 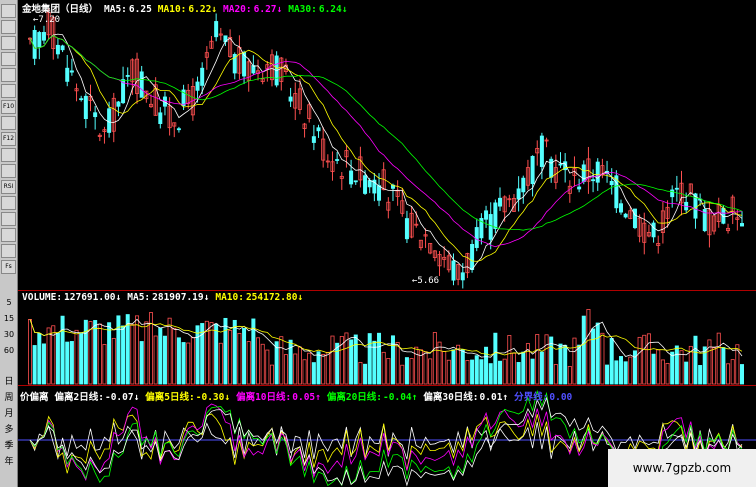 I want to click on grid-icon, so click(x=8, y=59).